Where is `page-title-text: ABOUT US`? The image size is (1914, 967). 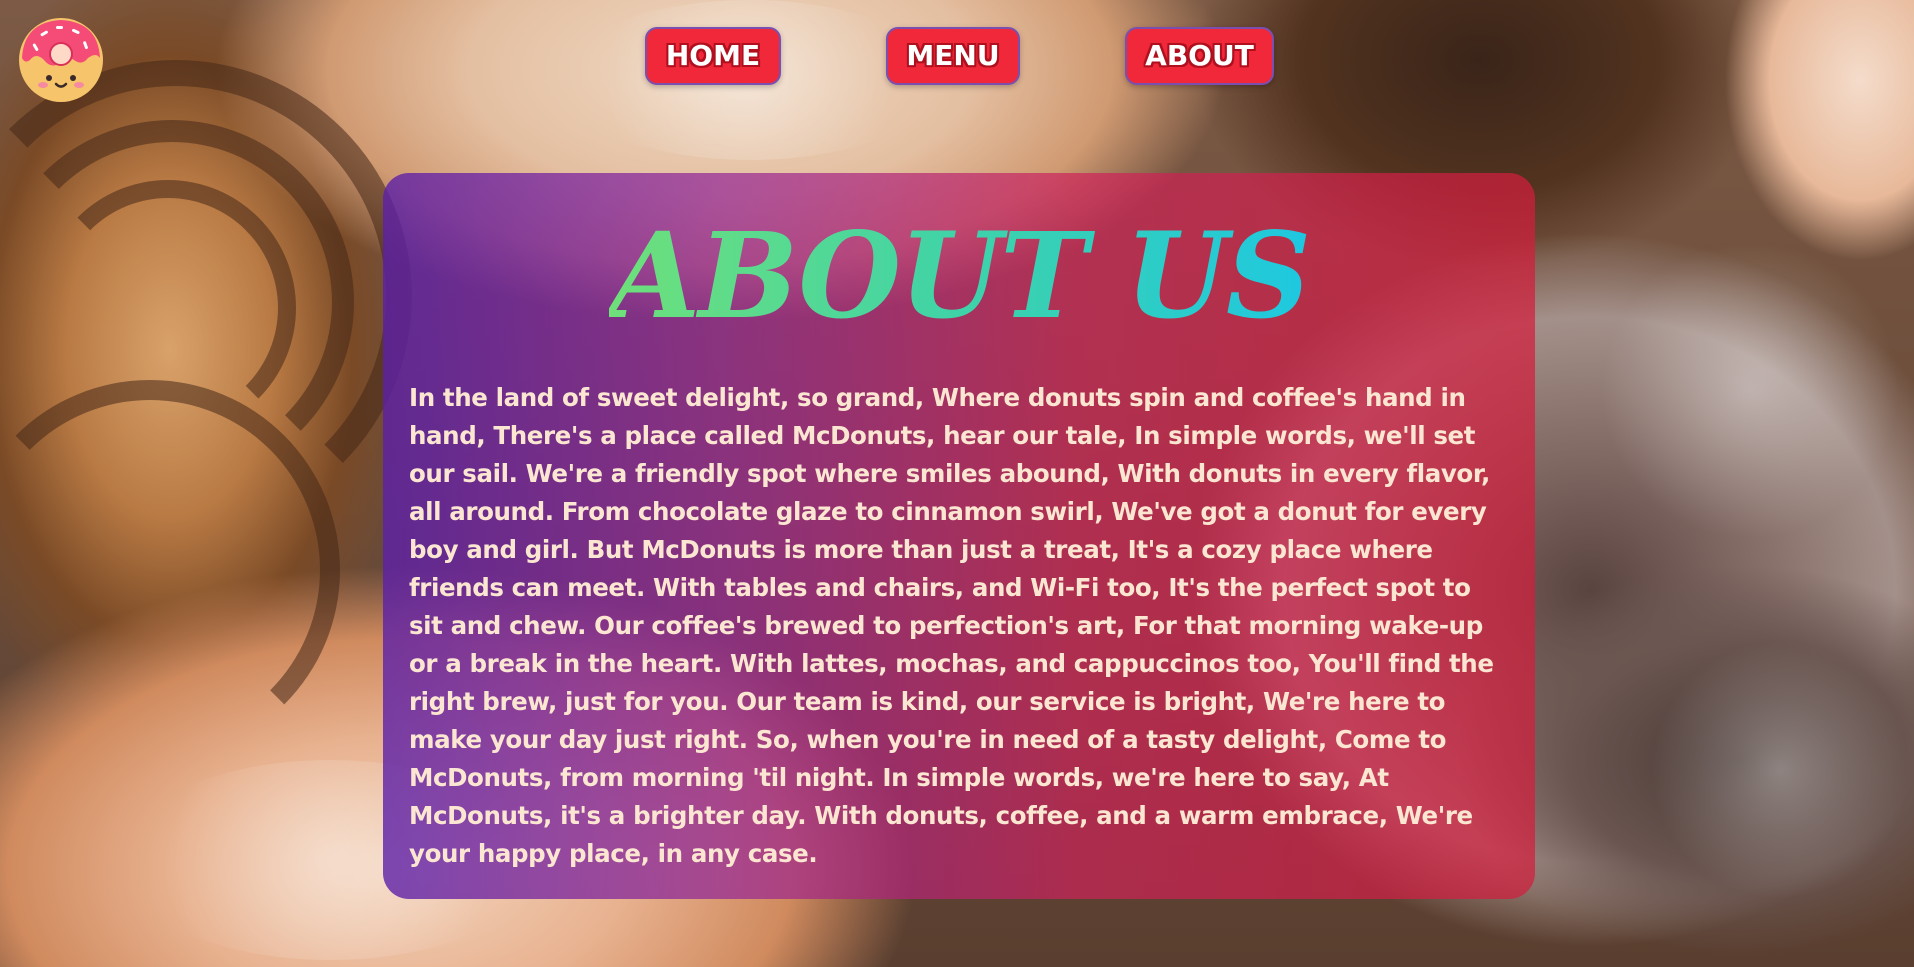
page-title-text: ABOUT US is located at coordinates (959, 275).